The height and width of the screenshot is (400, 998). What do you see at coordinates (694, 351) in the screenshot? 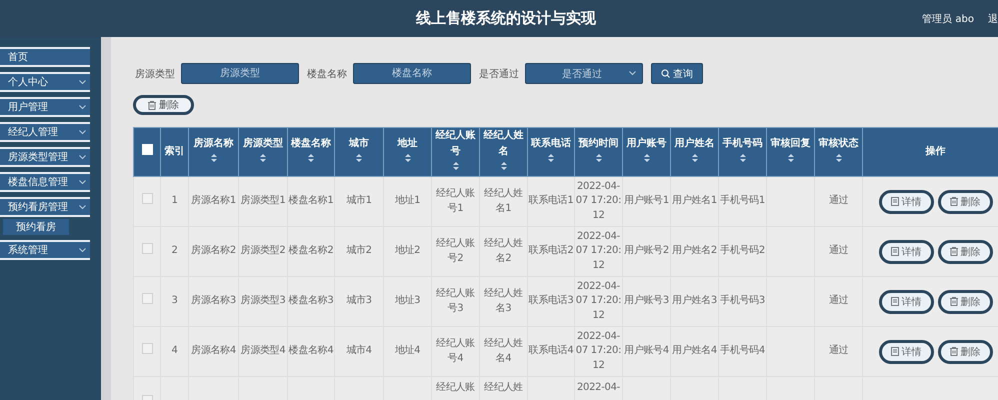
I see `table-cell: 用户姓名4` at bounding box center [694, 351].